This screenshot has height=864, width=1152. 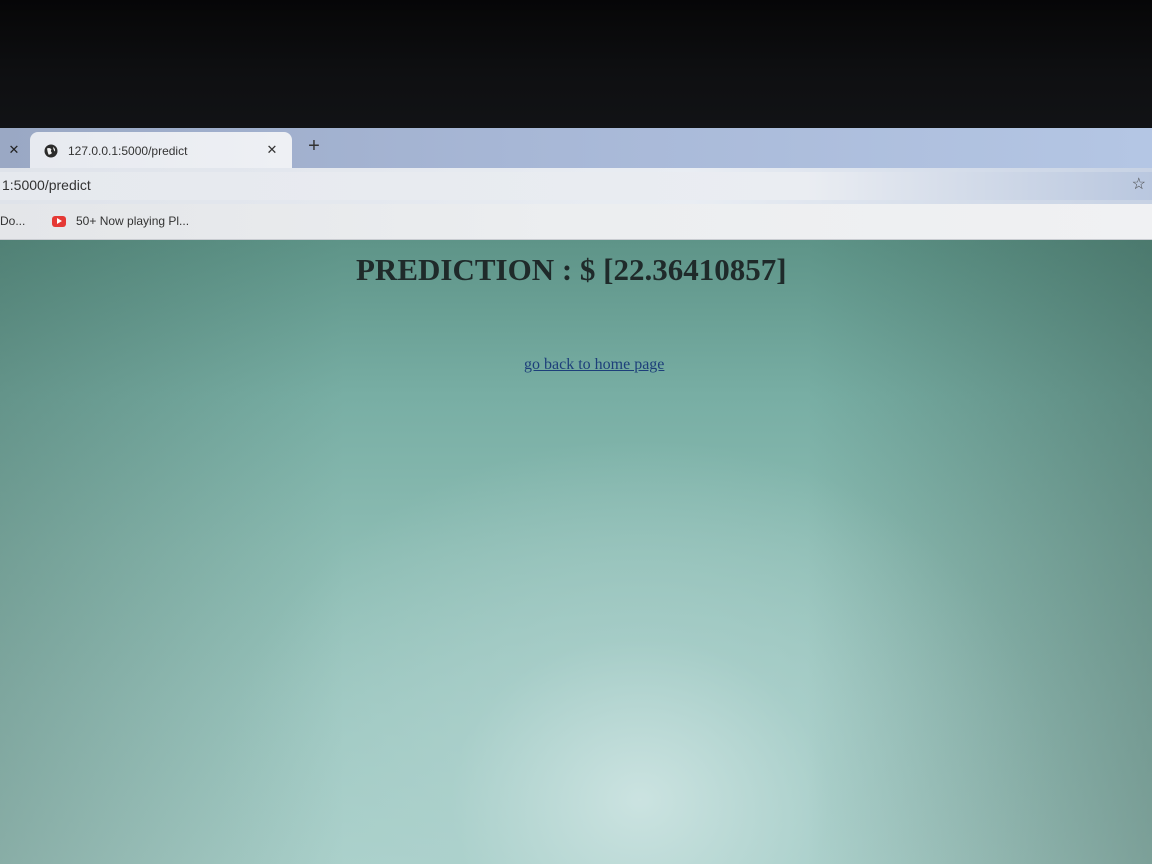 What do you see at coordinates (128, 151) in the screenshot?
I see `tab-title: 127.0.0.1:5000/predict` at bounding box center [128, 151].